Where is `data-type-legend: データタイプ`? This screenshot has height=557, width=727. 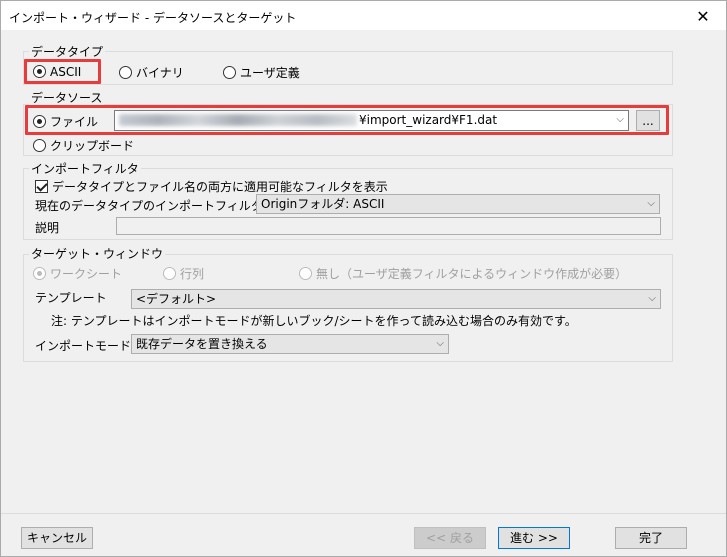
data-type-legend: データタイプ is located at coordinates (67, 51).